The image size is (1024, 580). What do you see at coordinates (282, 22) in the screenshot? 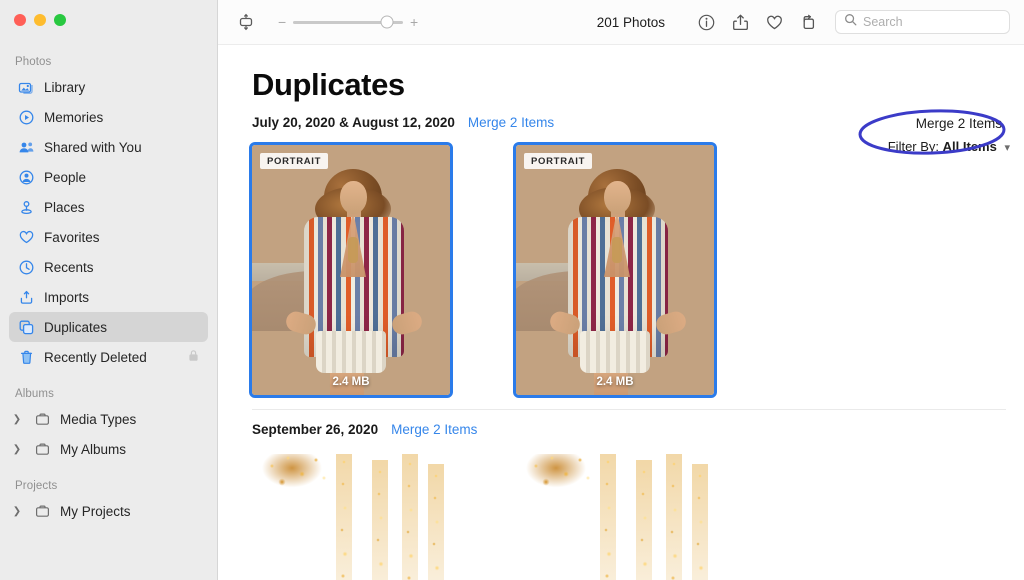
I see `zoom-out-label: −` at bounding box center [282, 22].